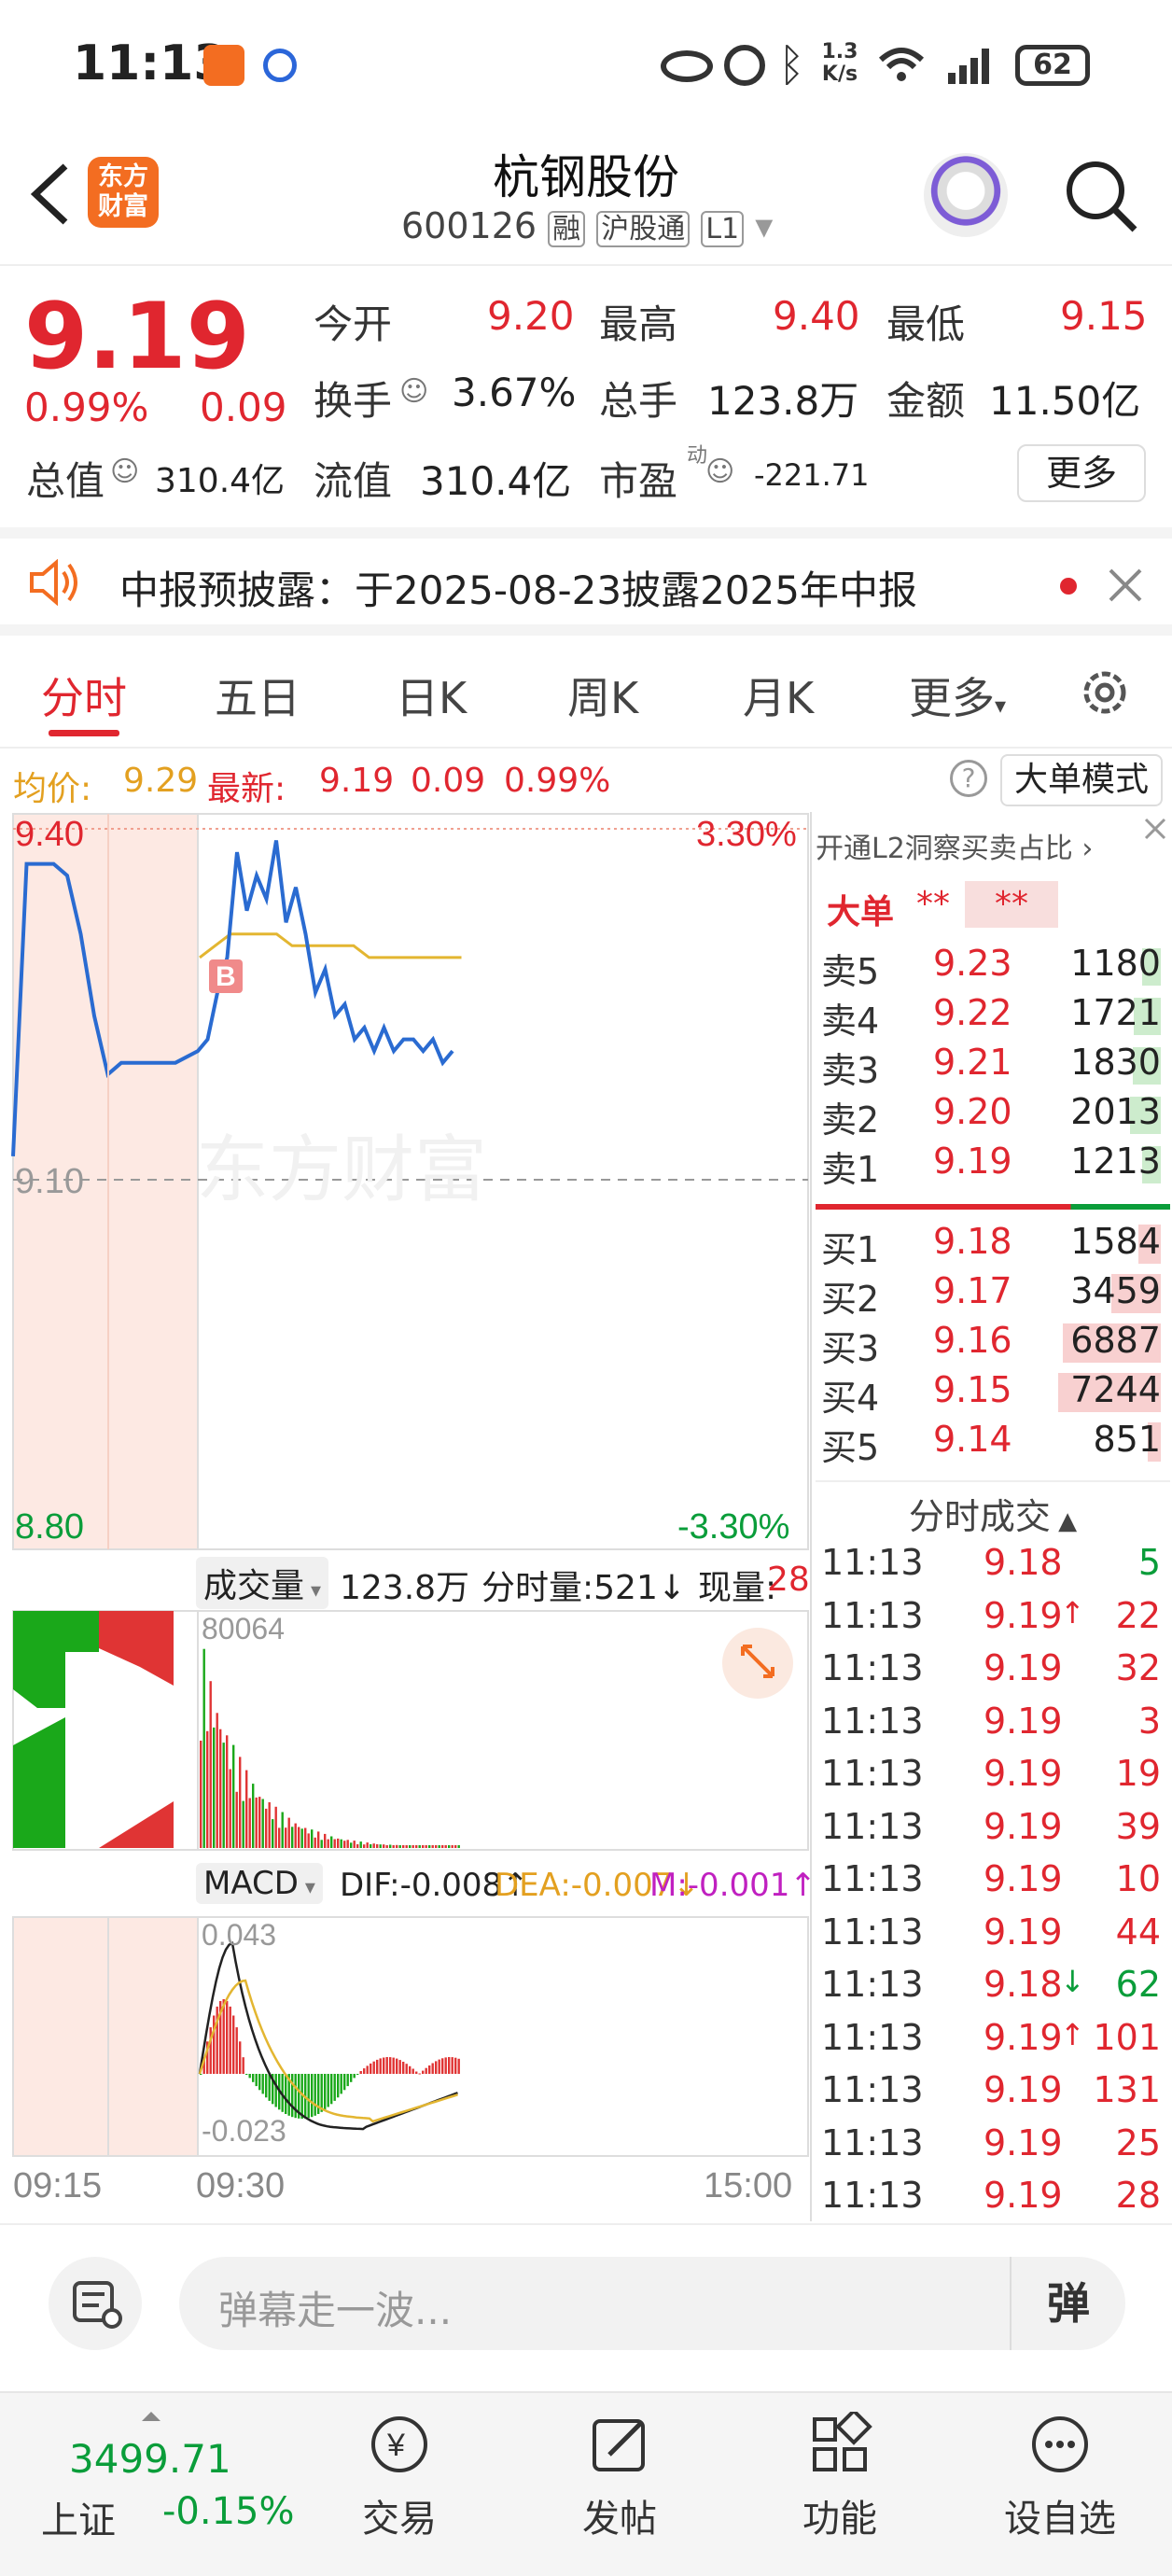  What do you see at coordinates (993, 1064) in the screenshot?
I see `ask-row: 卖3 9.21 1830` at bounding box center [993, 1064].